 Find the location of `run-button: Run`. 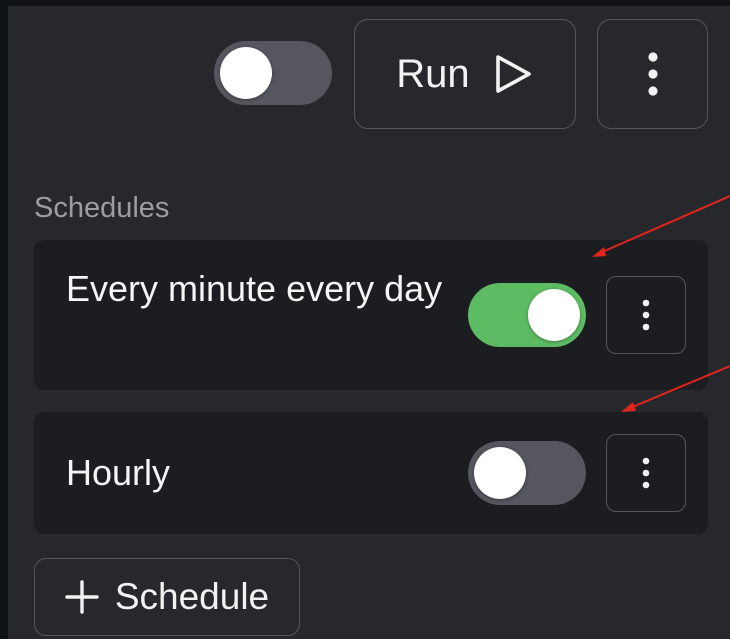

run-button: Run is located at coordinates (465, 74).